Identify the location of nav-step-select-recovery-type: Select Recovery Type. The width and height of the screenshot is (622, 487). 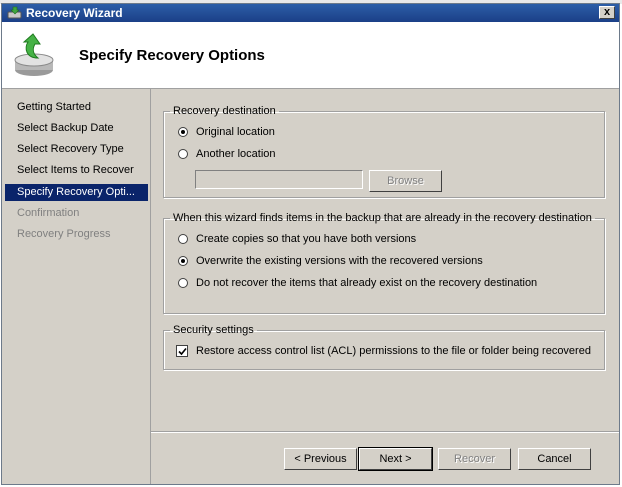
(76, 149).